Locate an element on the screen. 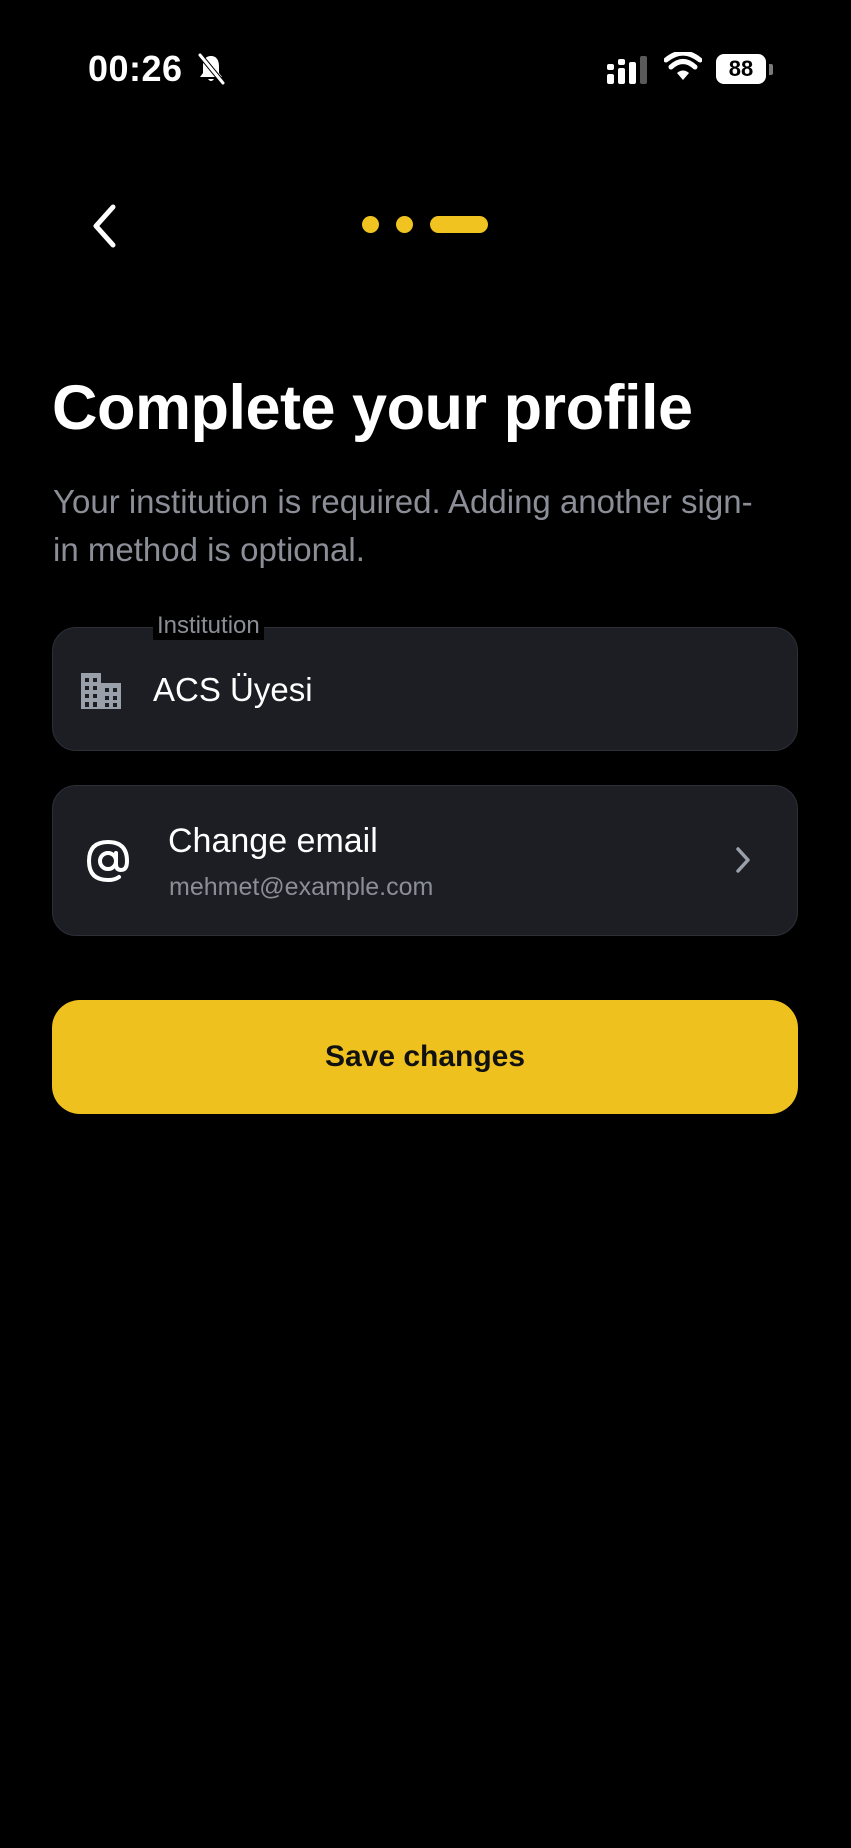 This screenshot has width=851, height=1848. chevron-left-icon is located at coordinates (104, 226).